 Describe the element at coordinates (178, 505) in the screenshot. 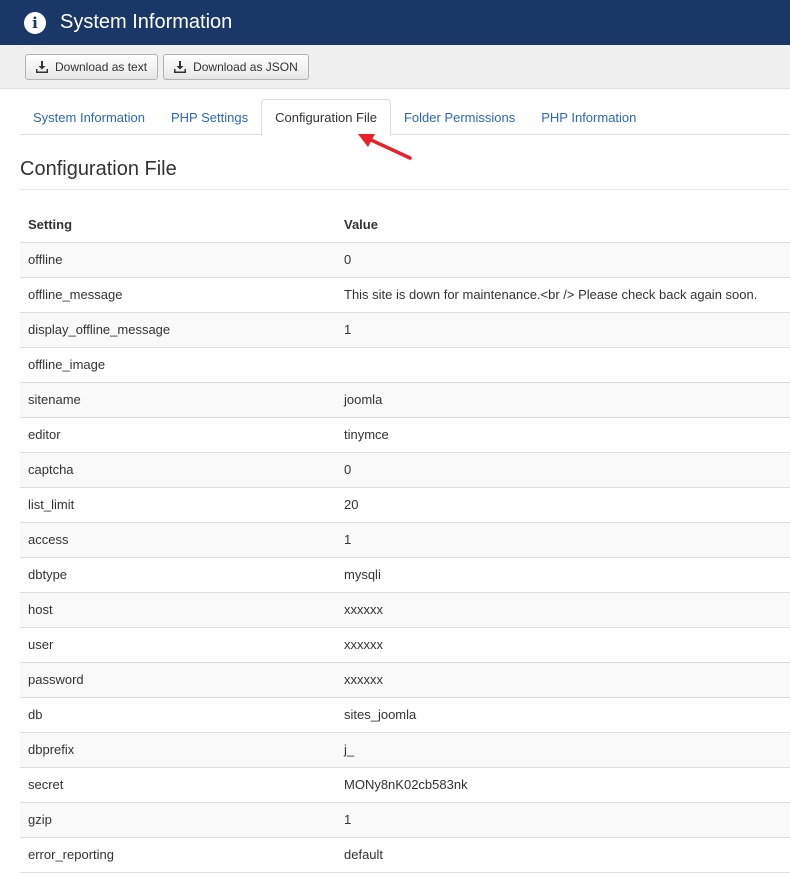

I see `setting-cell: list_limit` at that location.